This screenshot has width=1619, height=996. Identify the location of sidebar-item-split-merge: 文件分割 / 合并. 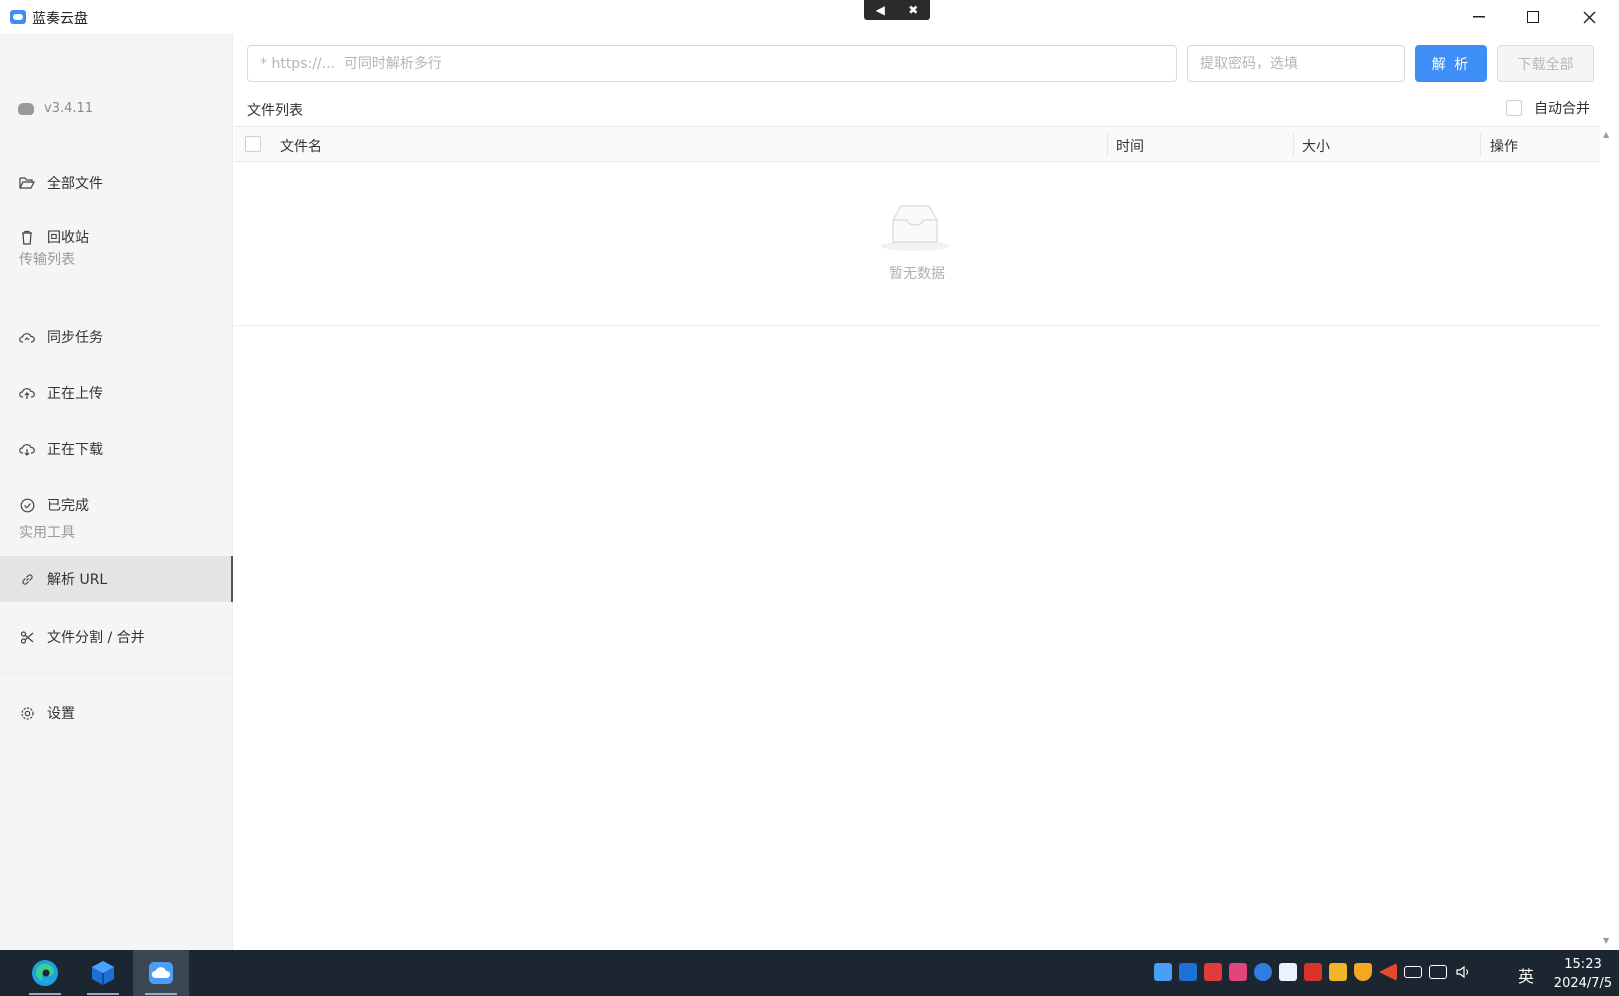
(116, 637).